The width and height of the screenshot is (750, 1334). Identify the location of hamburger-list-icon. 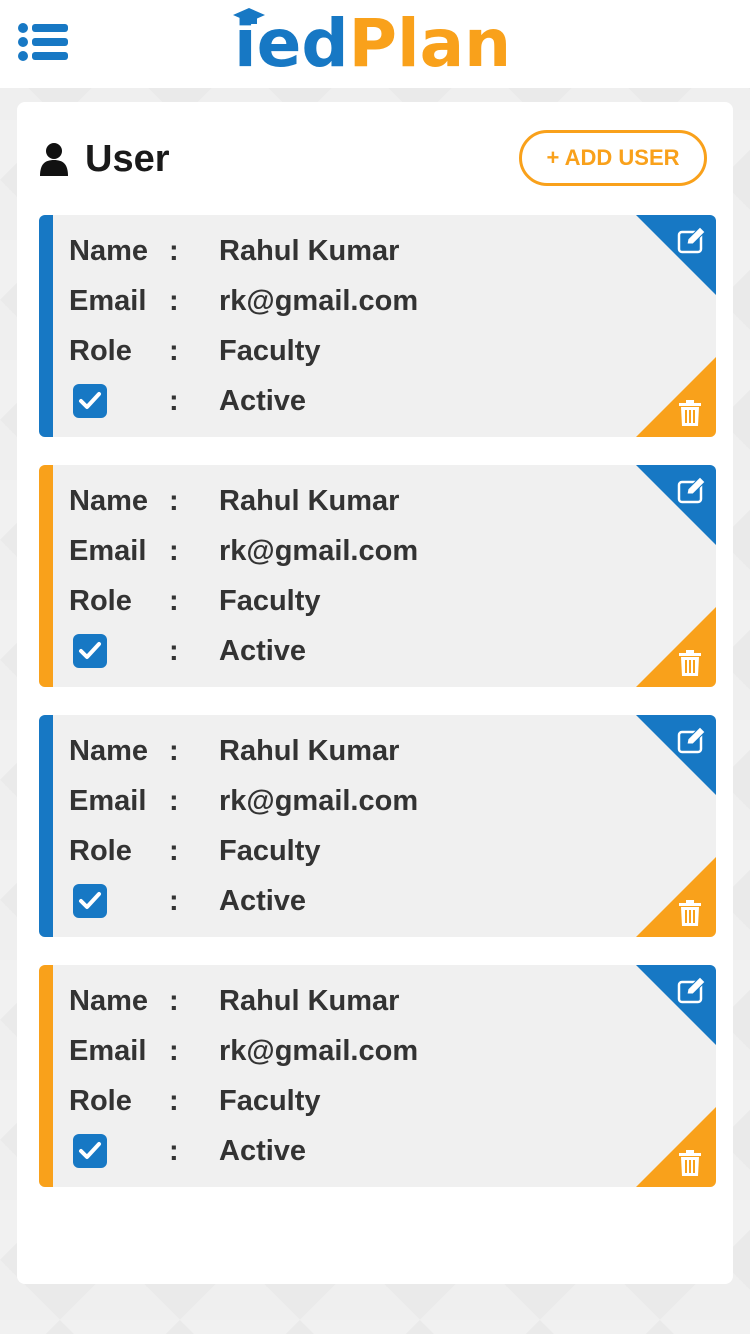
(43, 42).